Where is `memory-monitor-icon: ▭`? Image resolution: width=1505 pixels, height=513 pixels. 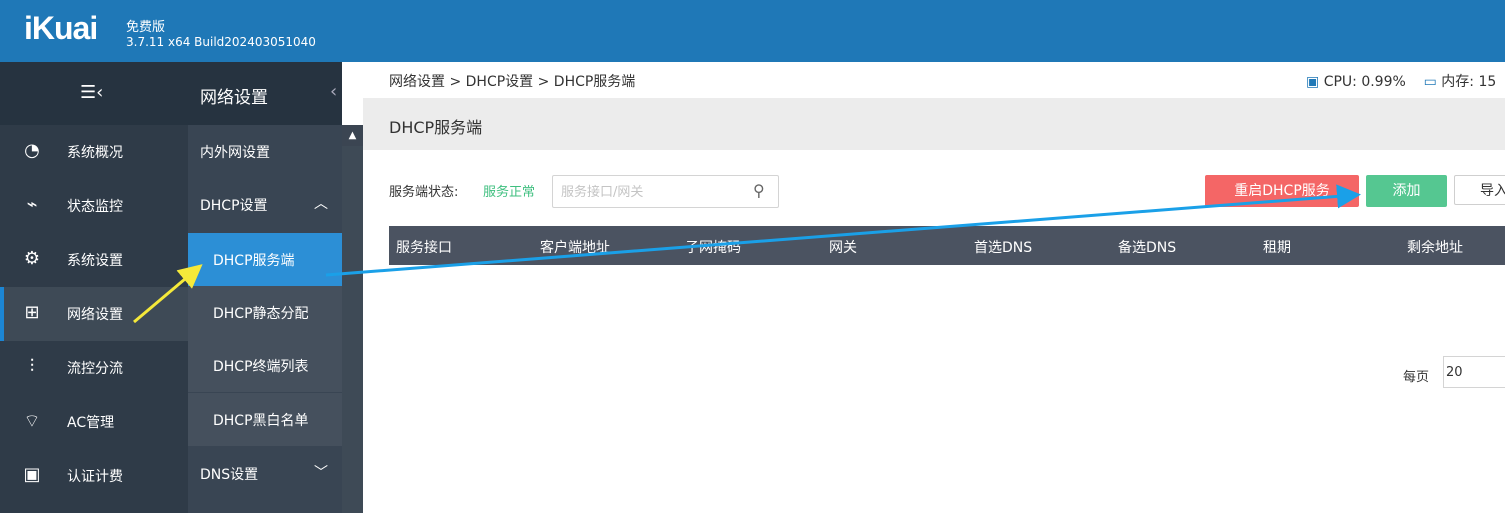
memory-monitor-icon: ▭ is located at coordinates (1430, 82).